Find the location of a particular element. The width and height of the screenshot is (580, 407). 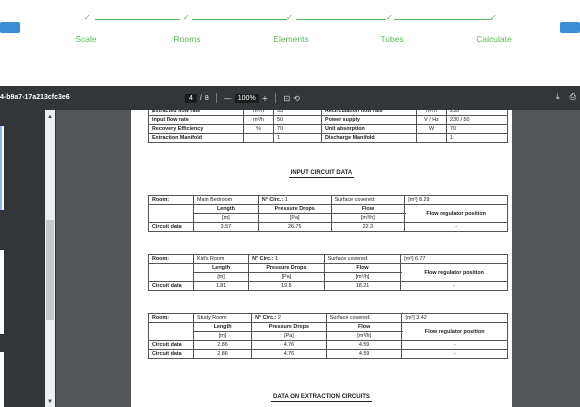

next-button is located at coordinates (570, 27).